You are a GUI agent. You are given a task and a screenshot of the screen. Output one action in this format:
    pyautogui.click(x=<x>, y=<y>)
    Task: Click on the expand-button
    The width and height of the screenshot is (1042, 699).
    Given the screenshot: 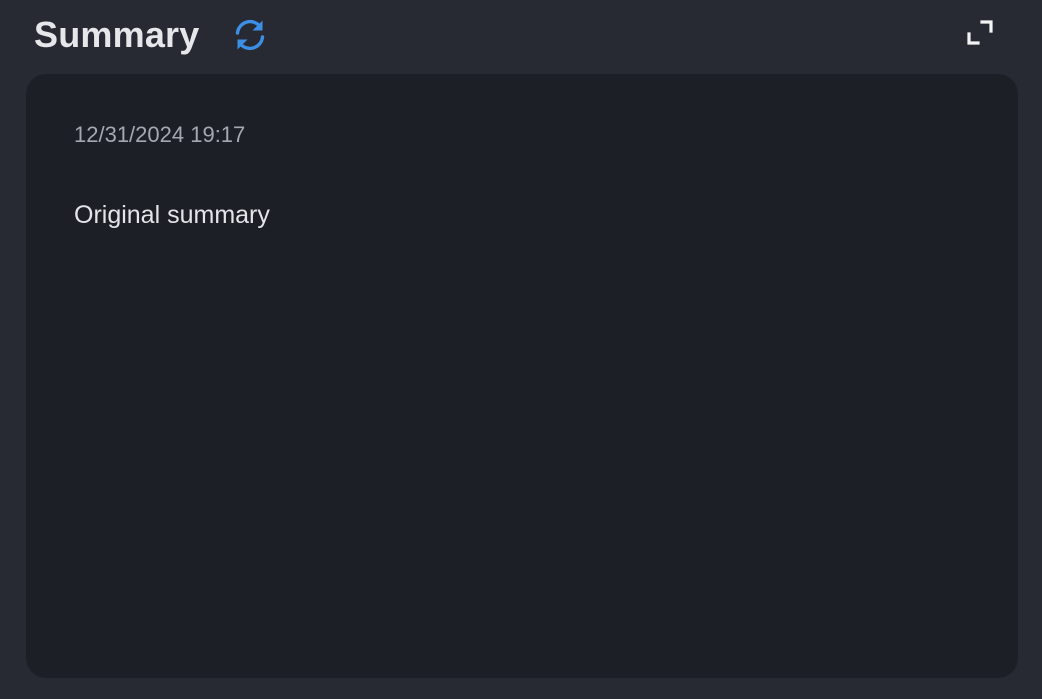 What is the action you would take?
    pyautogui.click(x=978, y=32)
    